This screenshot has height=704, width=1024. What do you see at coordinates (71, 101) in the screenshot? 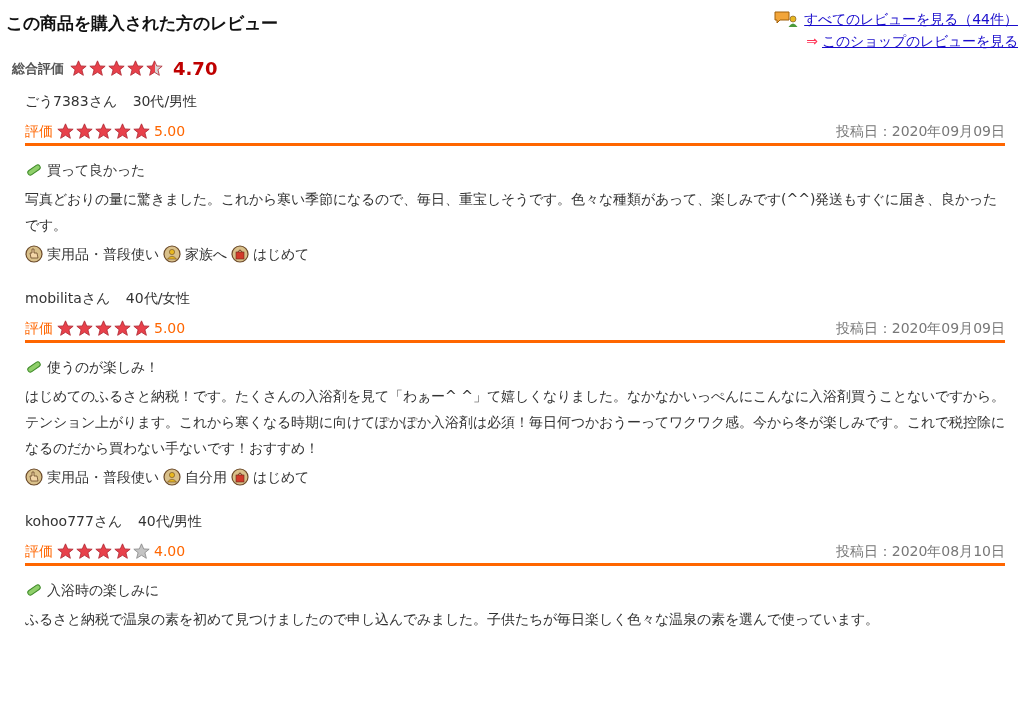
I see `reviewer-name: ごう7383さん` at bounding box center [71, 101].